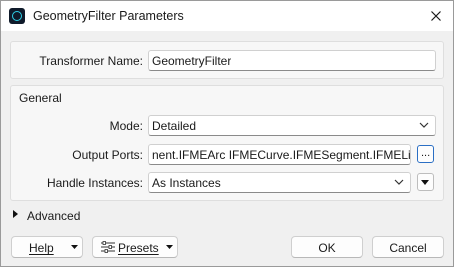 The height and width of the screenshot is (267, 454). I want to click on cancel-button: Cancel, so click(408, 247).